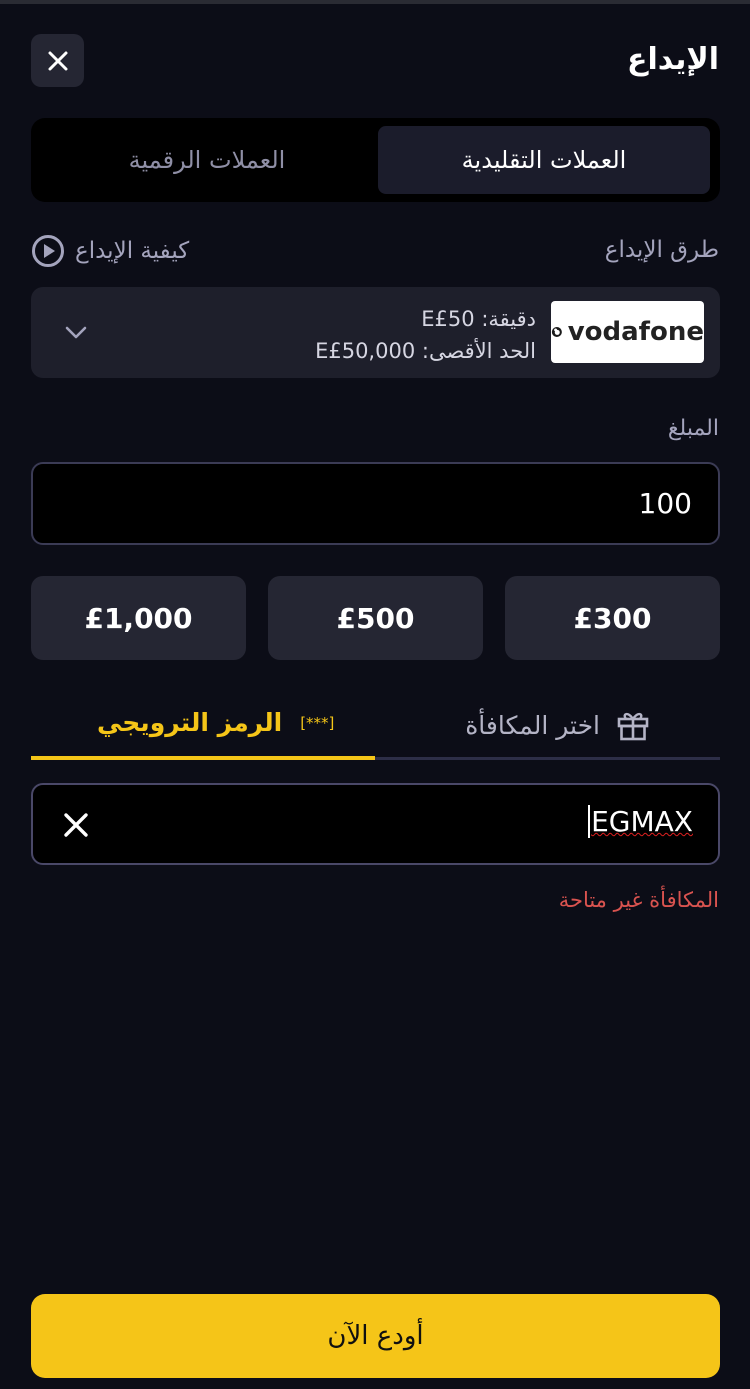 The height and width of the screenshot is (1389, 750). What do you see at coordinates (138, 618) in the screenshot?
I see `preset-amount-button: £1,000` at bounding box center [138, 618].